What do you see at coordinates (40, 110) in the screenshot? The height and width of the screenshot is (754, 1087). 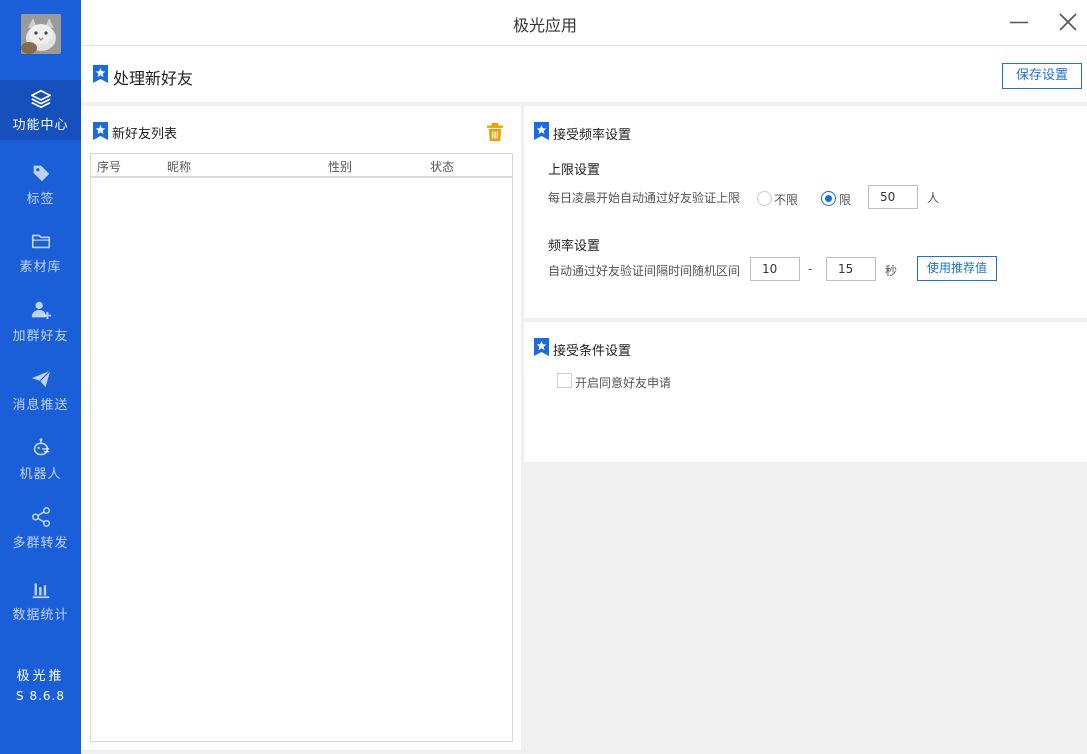 I see `sidebar-item-function-center: 功能中心` at bounding box center [40, 110].